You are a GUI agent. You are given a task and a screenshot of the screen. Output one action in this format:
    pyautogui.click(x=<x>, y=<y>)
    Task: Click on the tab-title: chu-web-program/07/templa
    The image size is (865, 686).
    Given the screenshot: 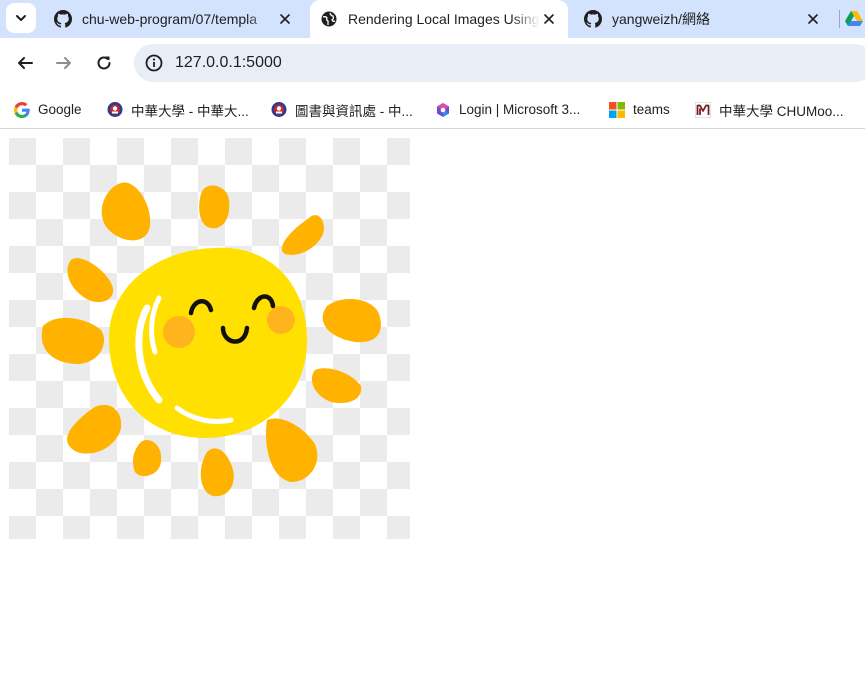 What is the action you would take?
    pyautogui.click(x=170, y=19)
    